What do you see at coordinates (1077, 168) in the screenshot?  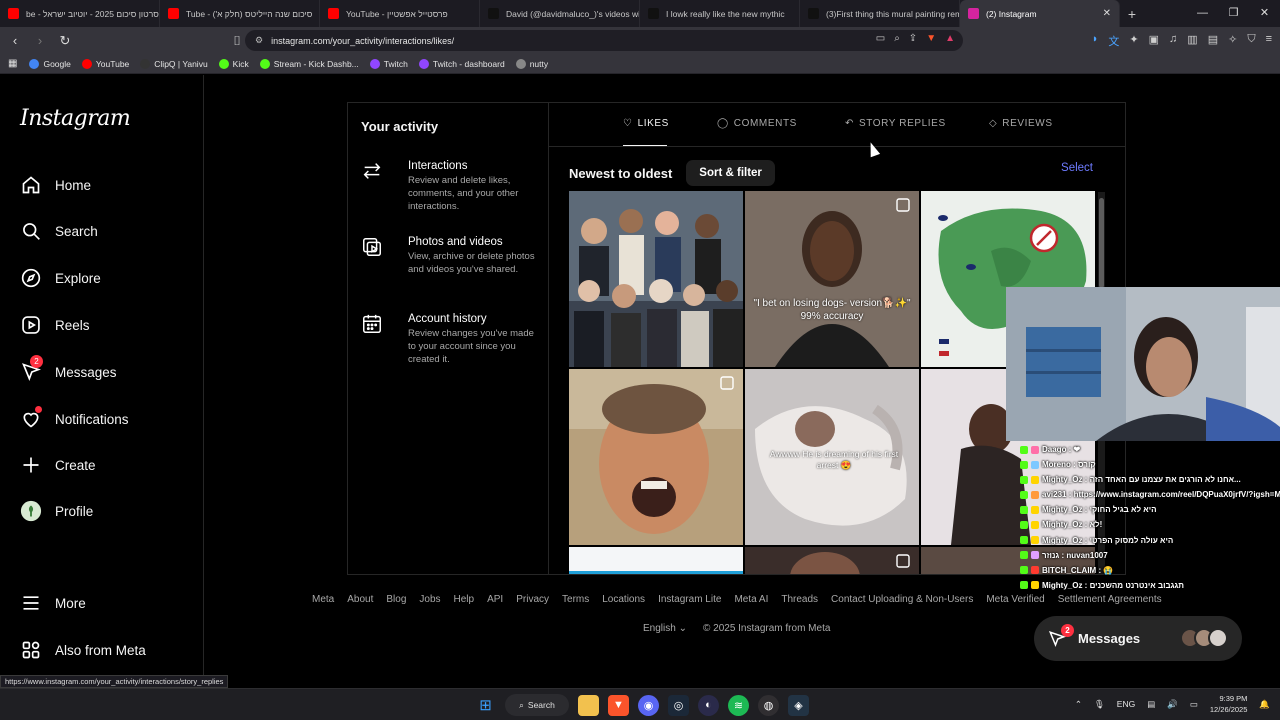 I see `select-button: Select` at bounding box center [1077, 168].